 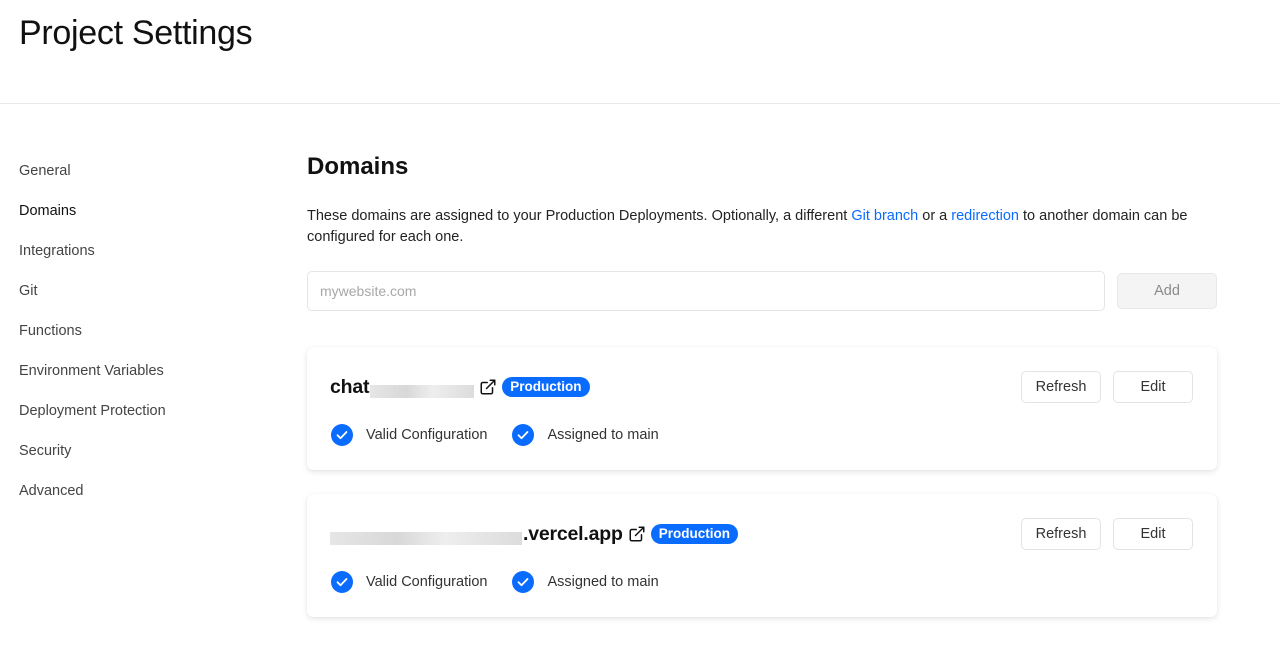 I want to click on section-title: Domains, so click(x=358, y=166).